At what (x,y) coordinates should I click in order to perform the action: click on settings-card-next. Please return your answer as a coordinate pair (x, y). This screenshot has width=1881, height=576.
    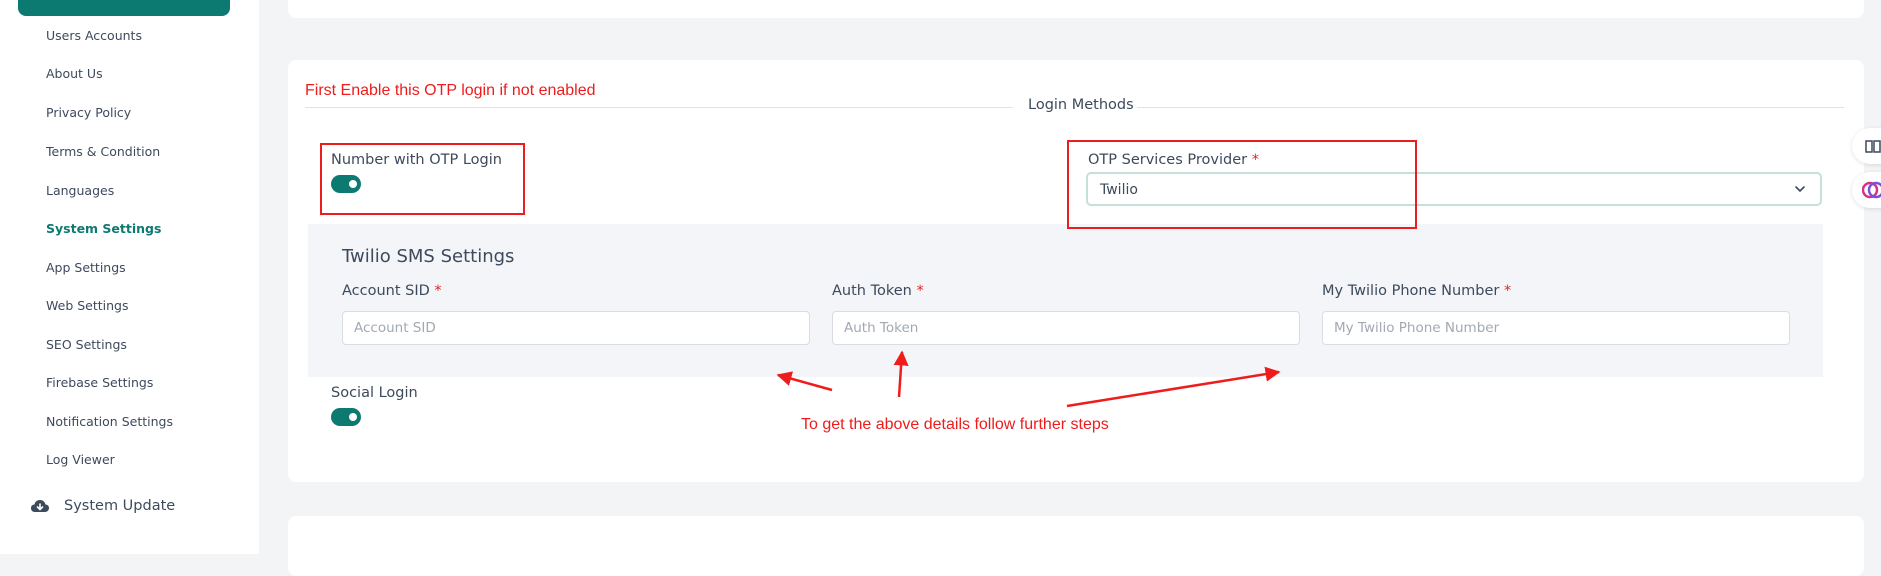
    Looking at the image, I should click on (1076, 546).